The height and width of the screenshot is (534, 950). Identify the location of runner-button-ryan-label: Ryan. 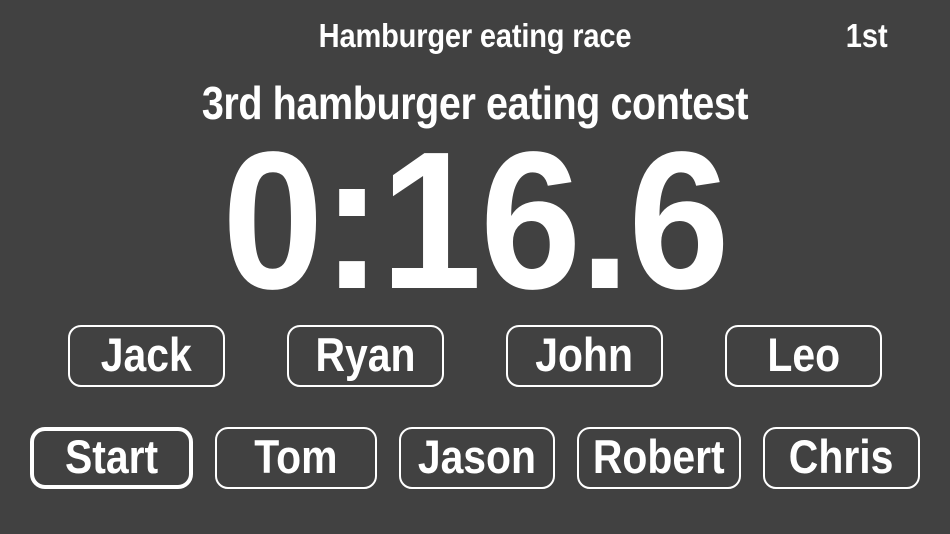
(365, 354).